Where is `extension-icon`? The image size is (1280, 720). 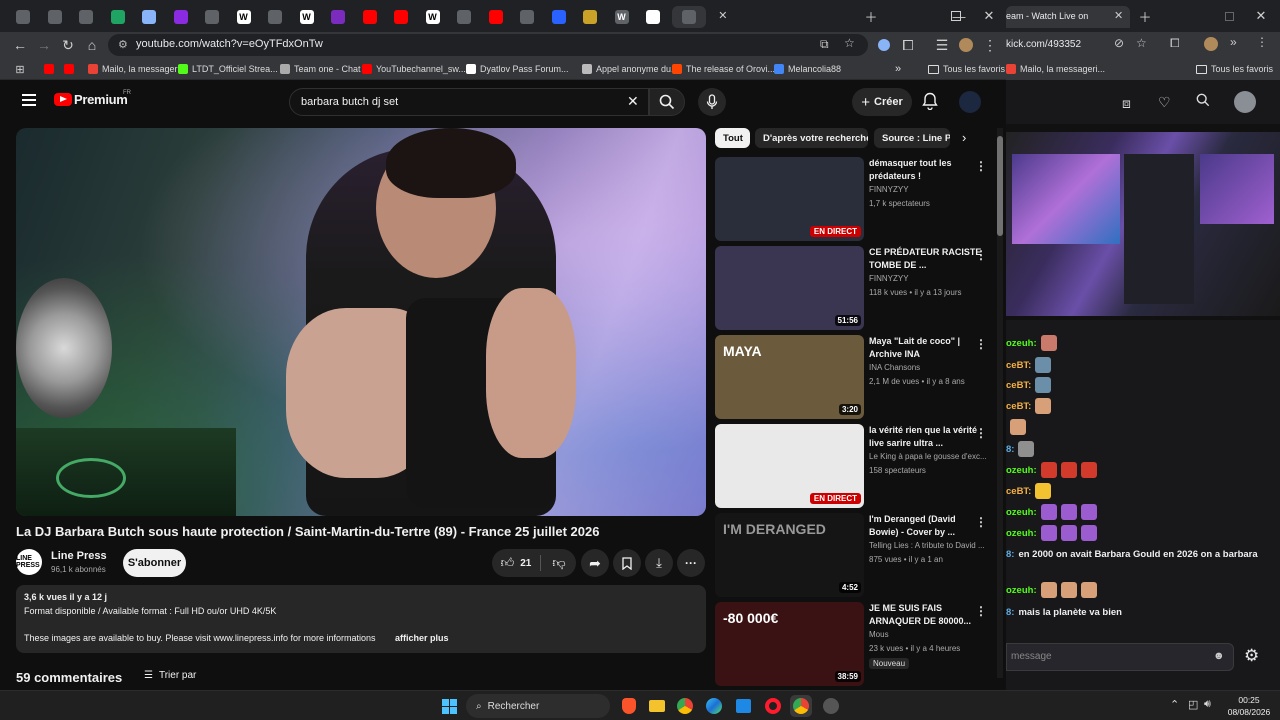 extension-icon is located at coordinates (884, 45).